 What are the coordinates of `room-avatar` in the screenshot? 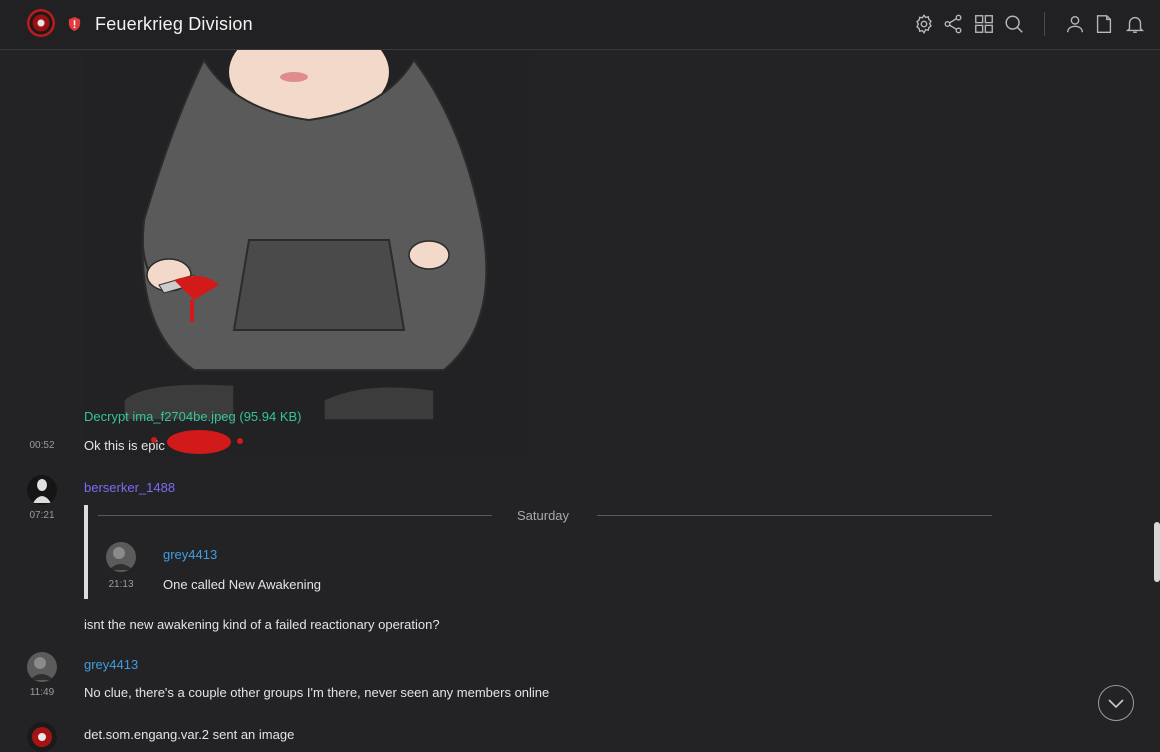 It's located at (41, 23).